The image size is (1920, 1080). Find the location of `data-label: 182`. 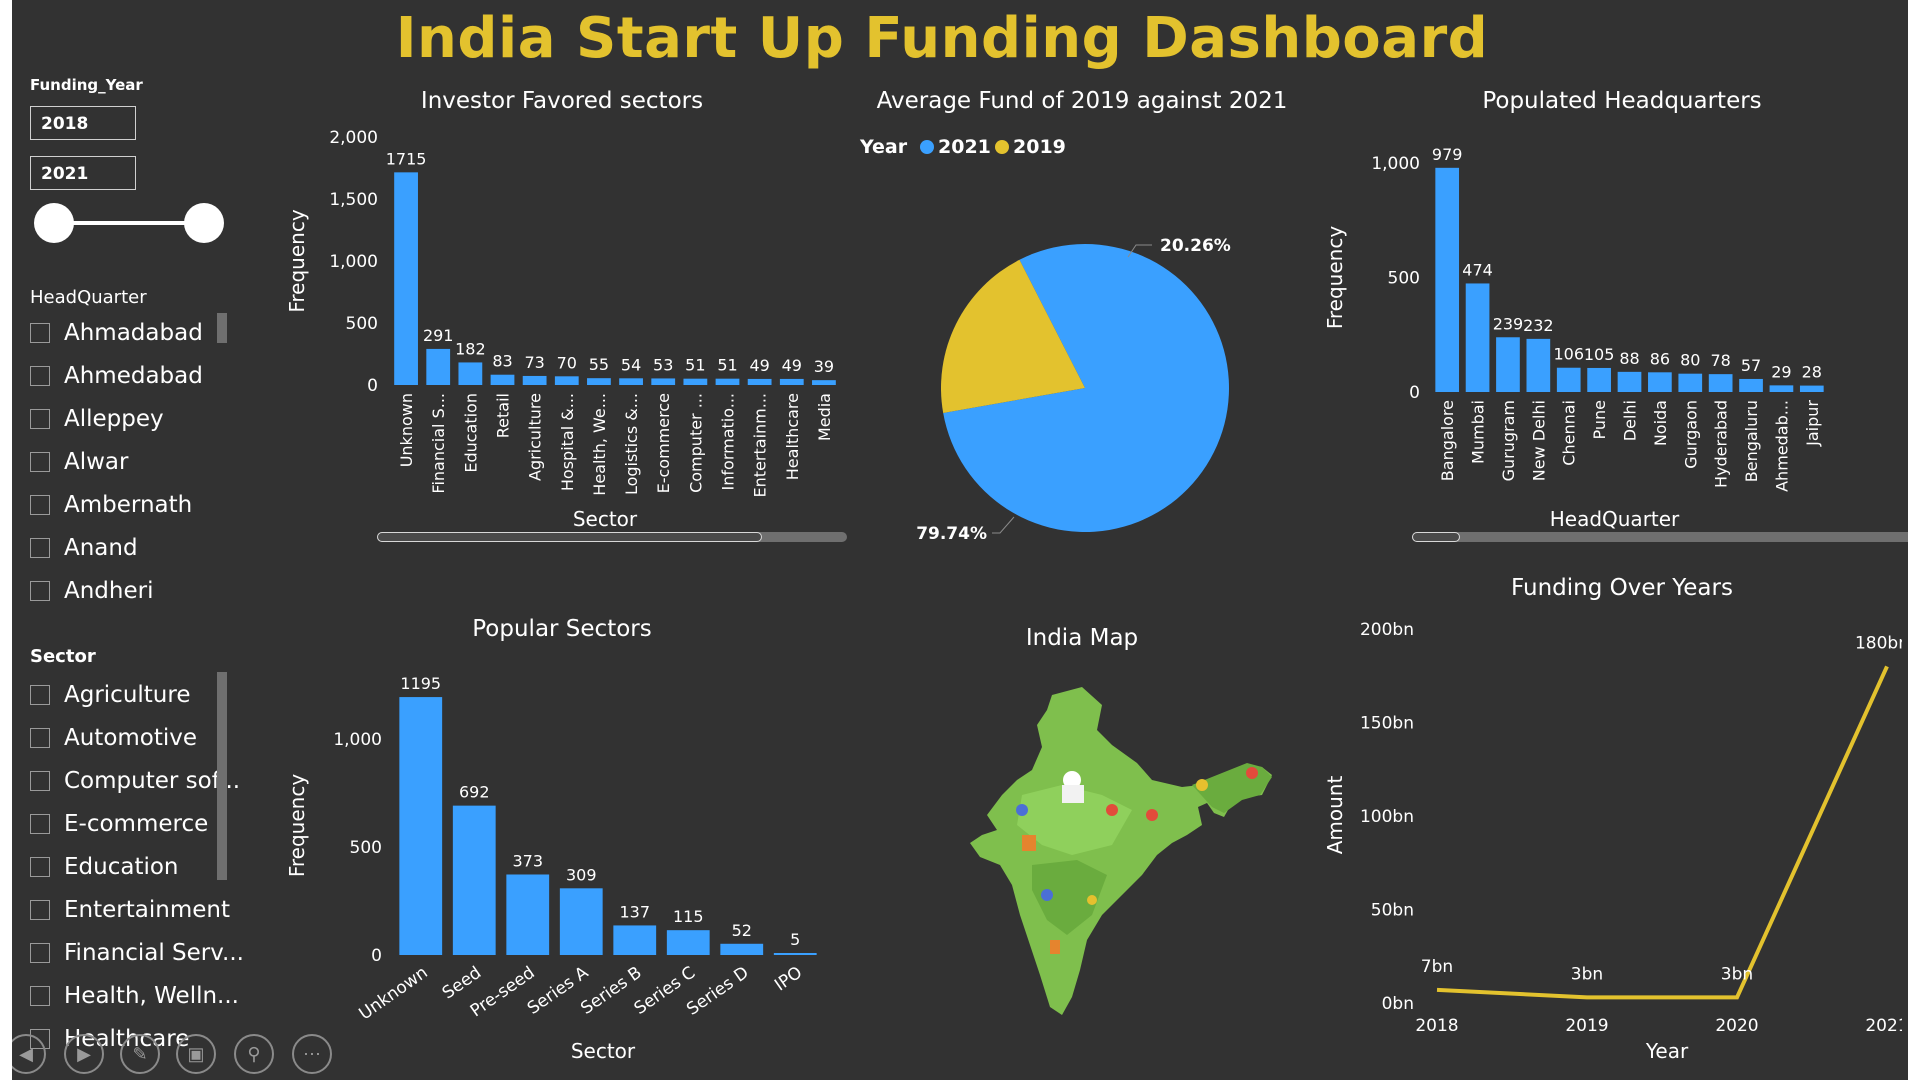

data-label: 182 is located at coordinates (470, 348).